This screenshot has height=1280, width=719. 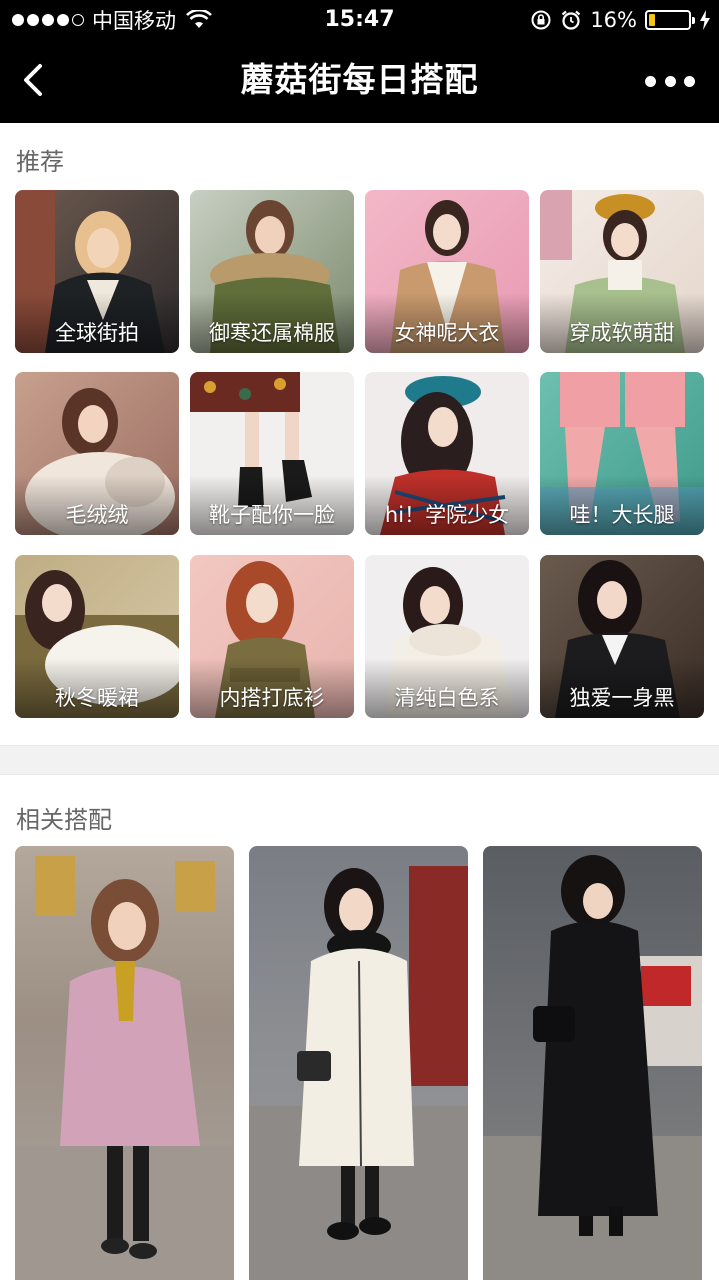 What do you see at coordinates (97, 515) in the screenshot?
I see `recommend-card-label: 毛绒绒` at bounding box center [97, 515].